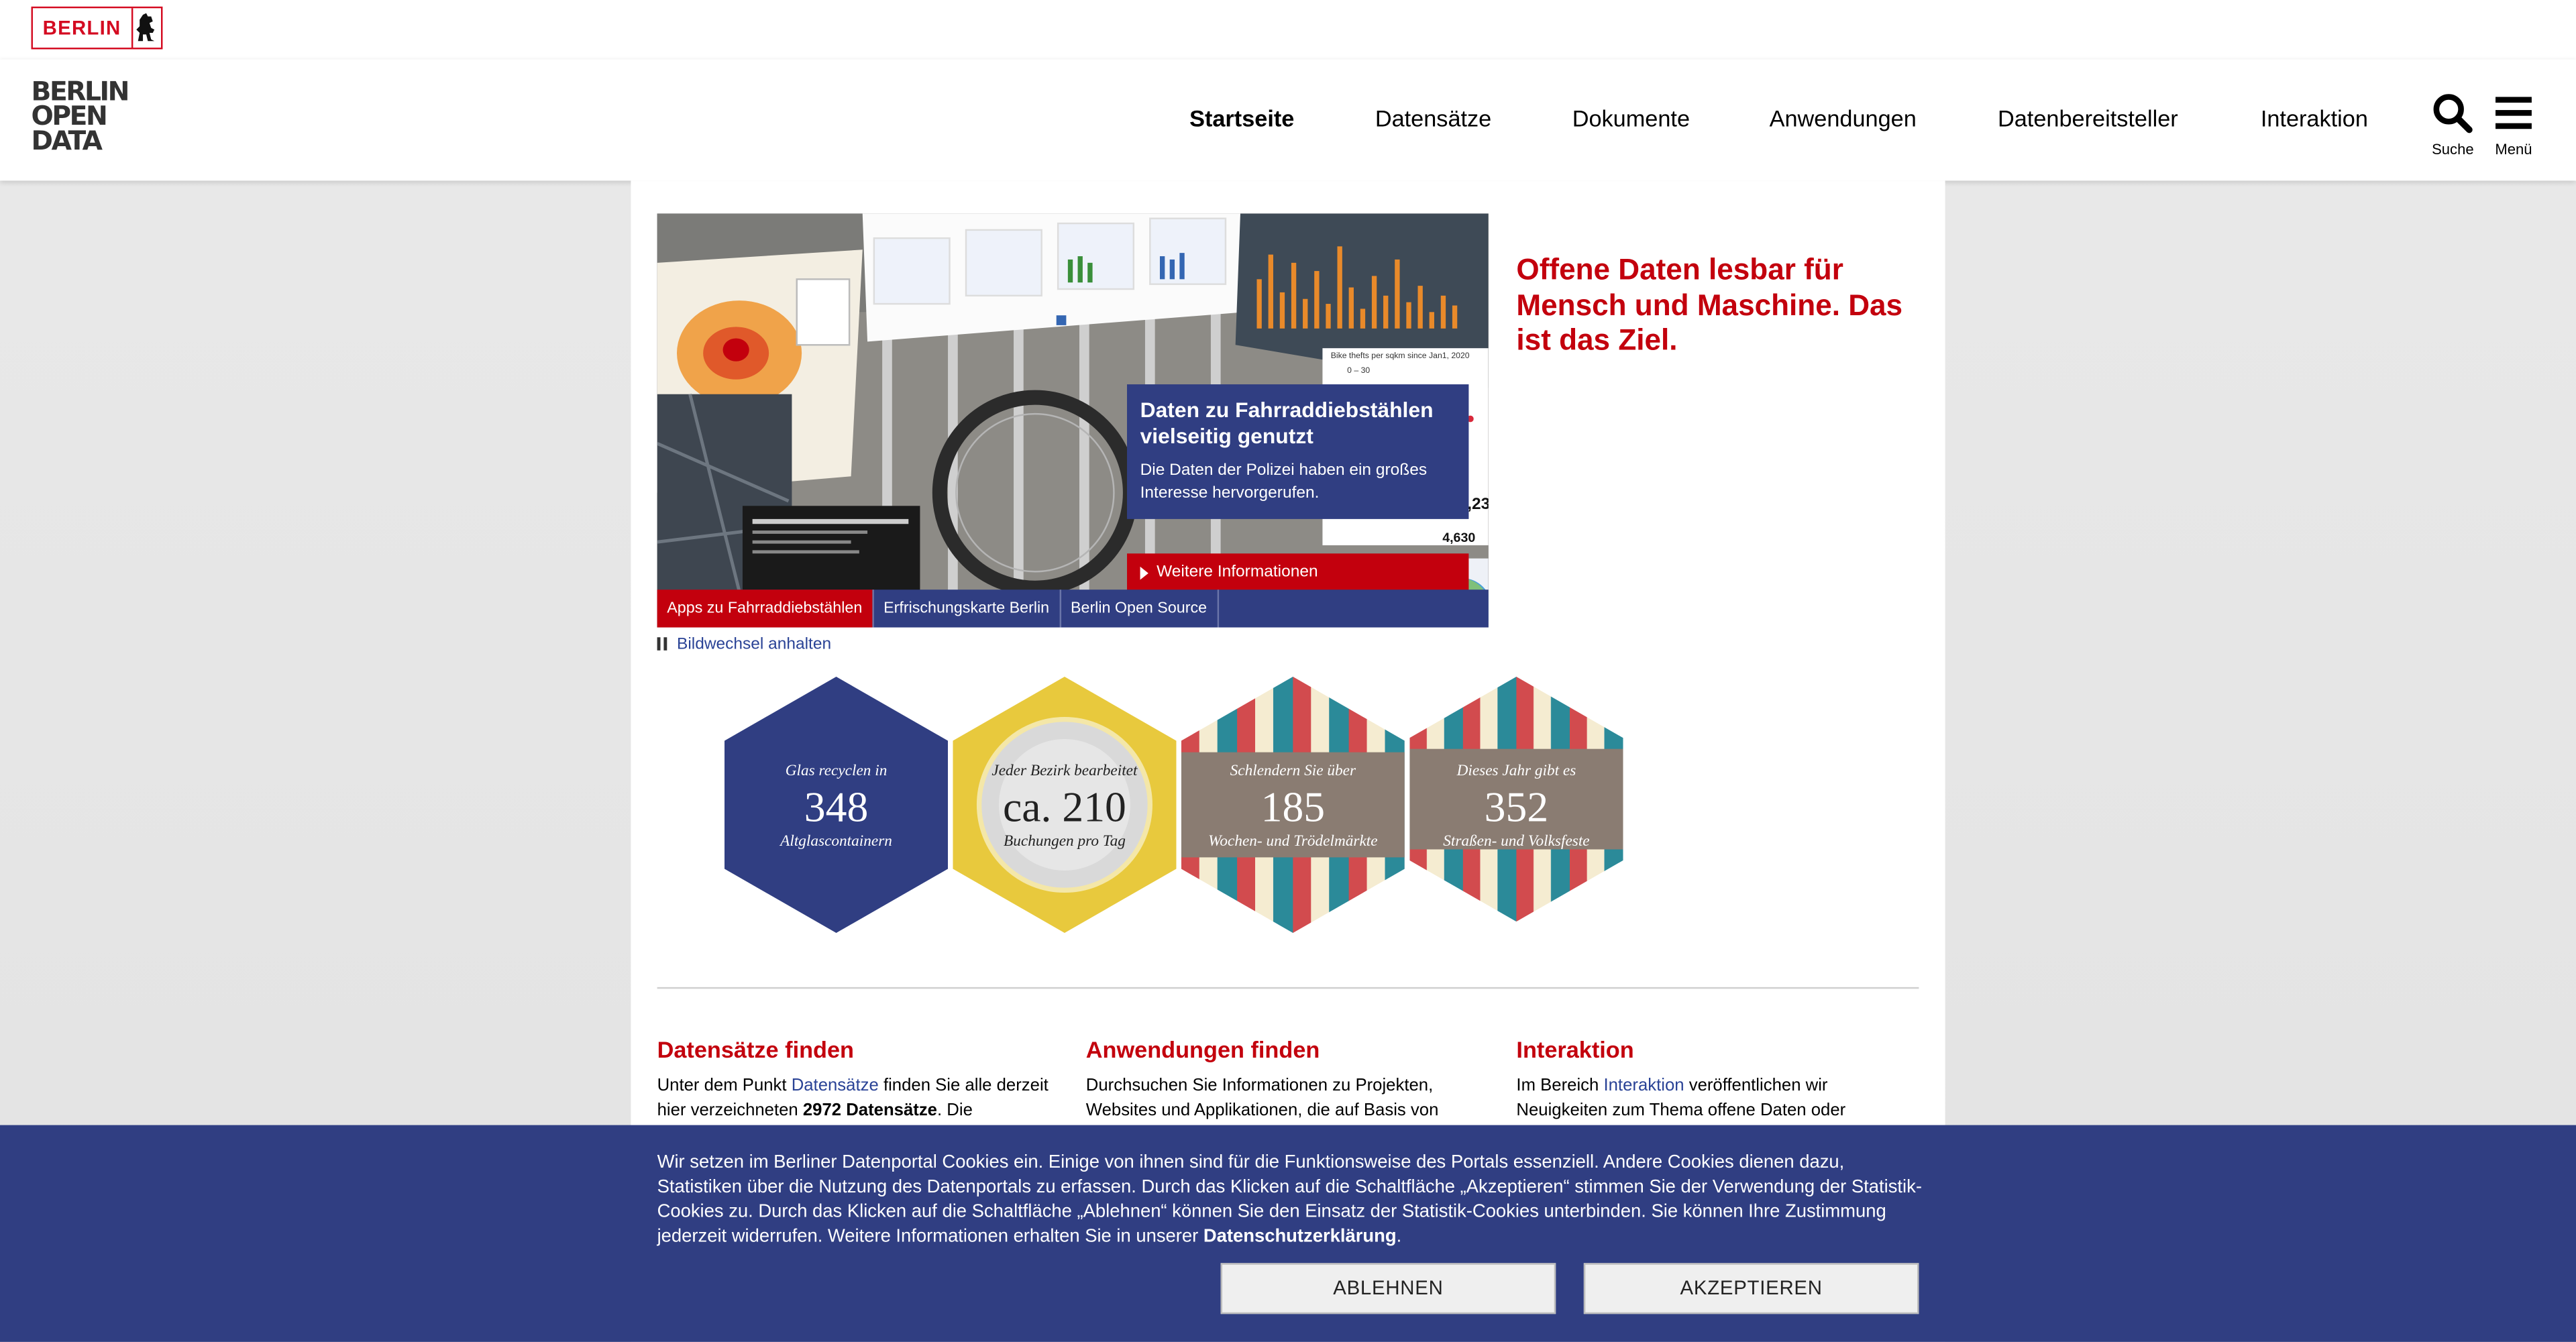  Describe the element at coordinates (1516, 772) in the screenshot. I see `fact-top: Dieses Jahr gibt es` at that location.